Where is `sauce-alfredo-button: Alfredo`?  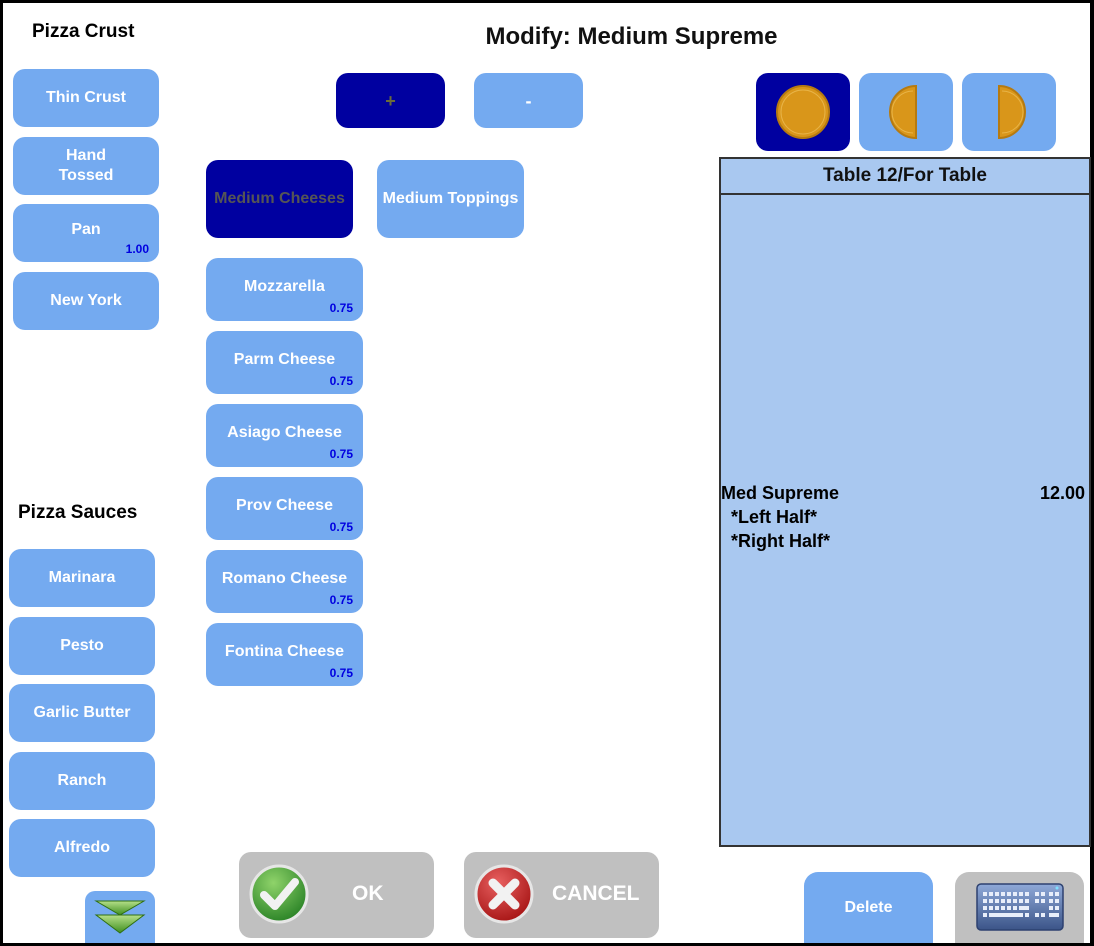 sauce-alfredo-button: Alfredo is located at coordinates (82, 848).